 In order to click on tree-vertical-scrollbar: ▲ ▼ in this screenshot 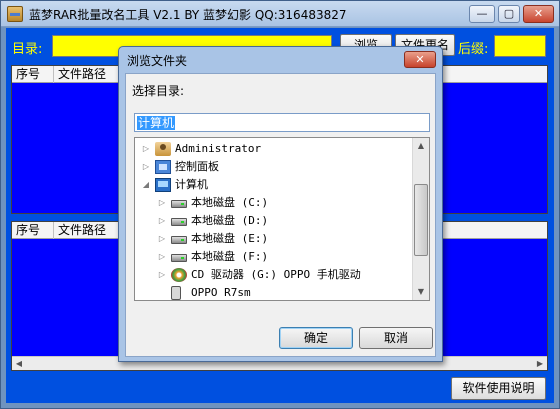, I will do `click(420, 219)`.